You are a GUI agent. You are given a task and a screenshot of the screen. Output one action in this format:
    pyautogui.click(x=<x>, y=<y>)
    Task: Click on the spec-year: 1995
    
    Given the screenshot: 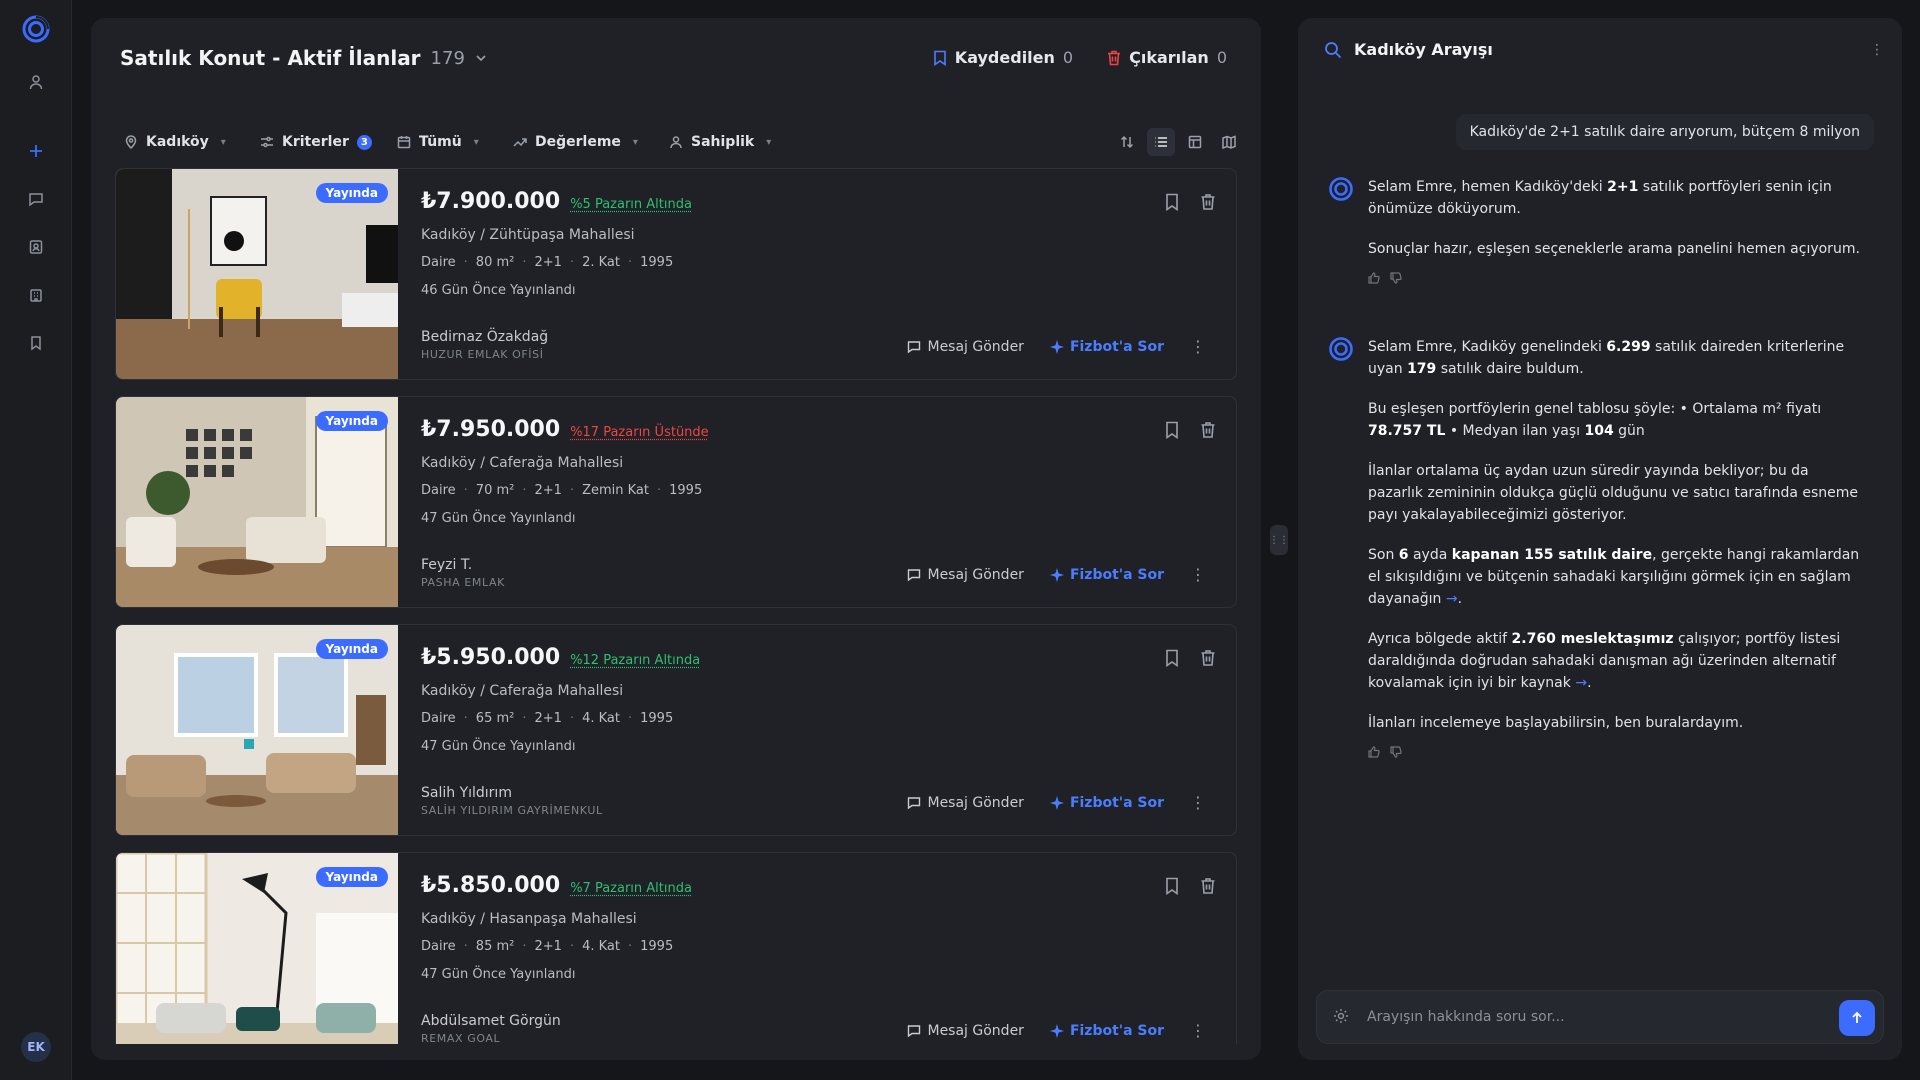 What is the action you would take?
    pyautogui.click(x=657, y=262)
    